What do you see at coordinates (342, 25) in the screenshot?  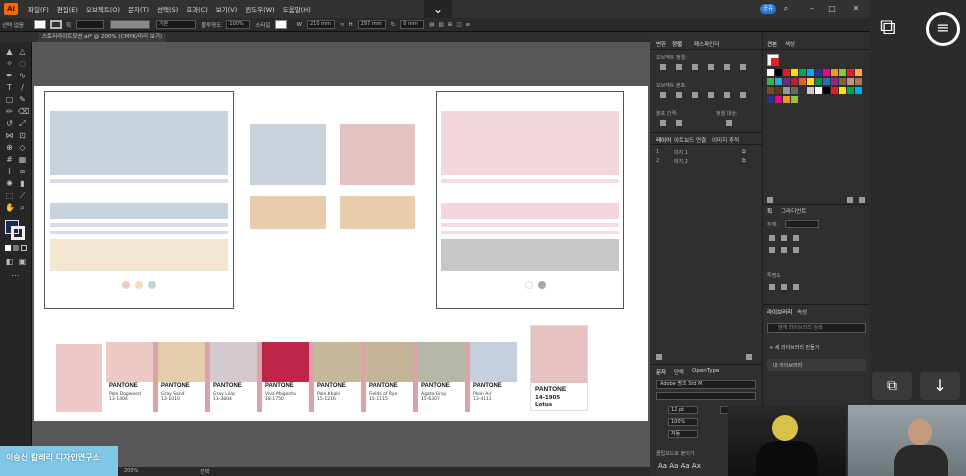 I see `link-icon: ∞` at bounding box center [342, 25].